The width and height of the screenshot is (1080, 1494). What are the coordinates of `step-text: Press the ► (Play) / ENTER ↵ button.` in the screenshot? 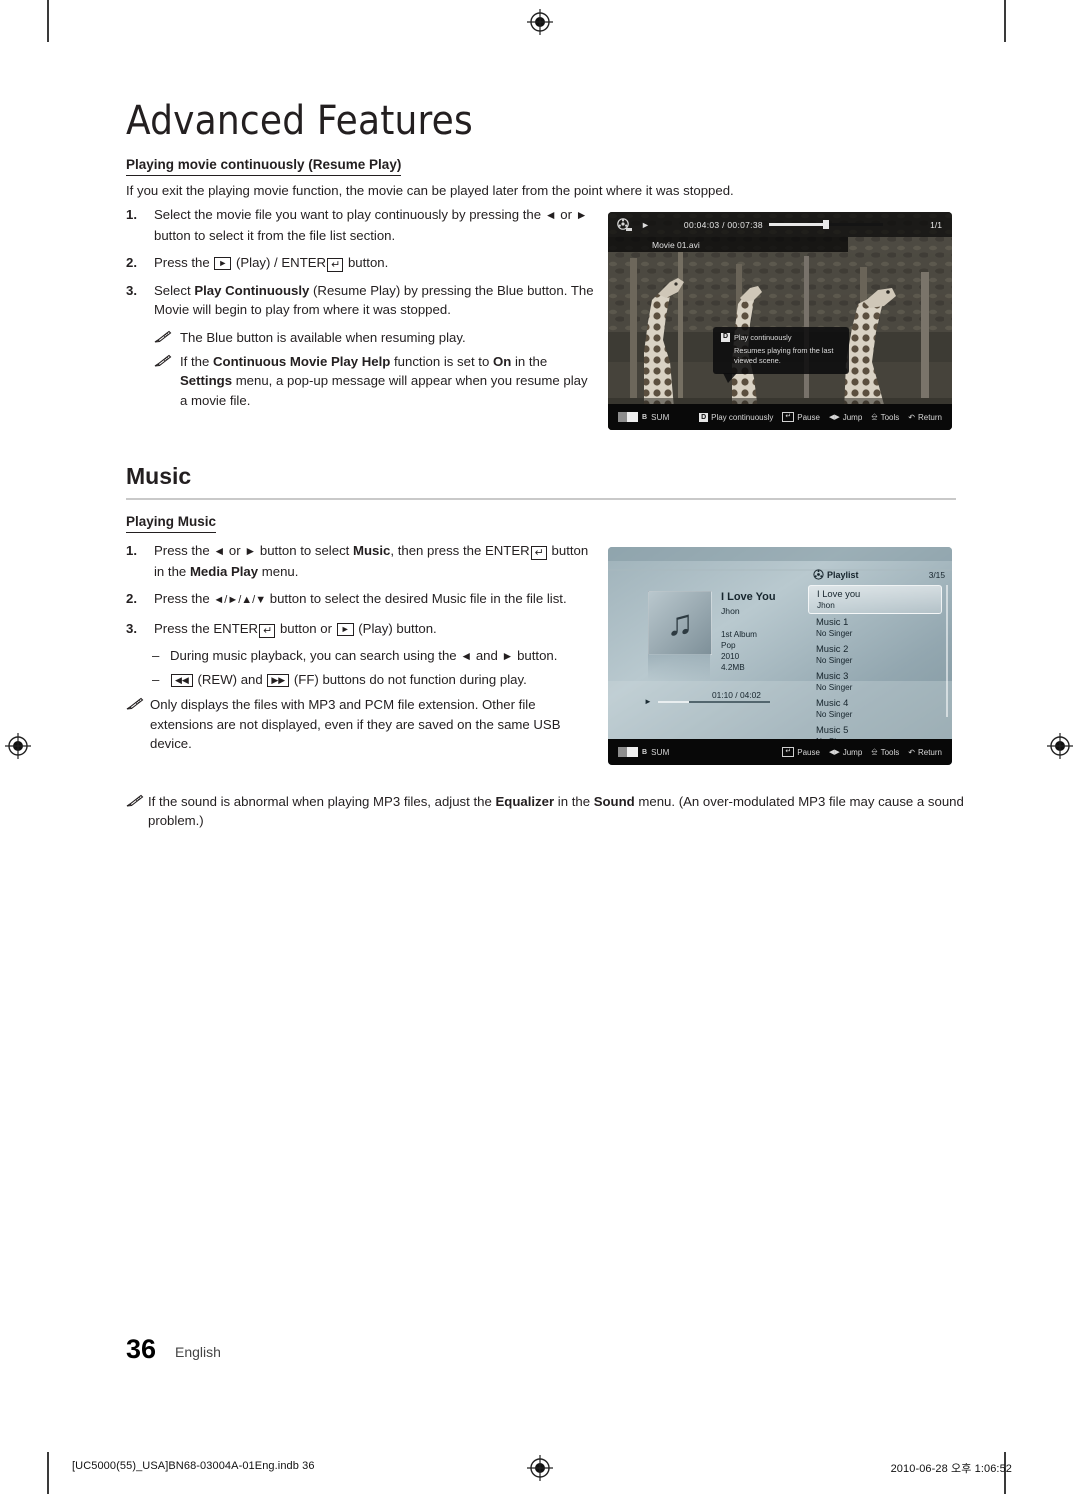 It's located at (271, 263).